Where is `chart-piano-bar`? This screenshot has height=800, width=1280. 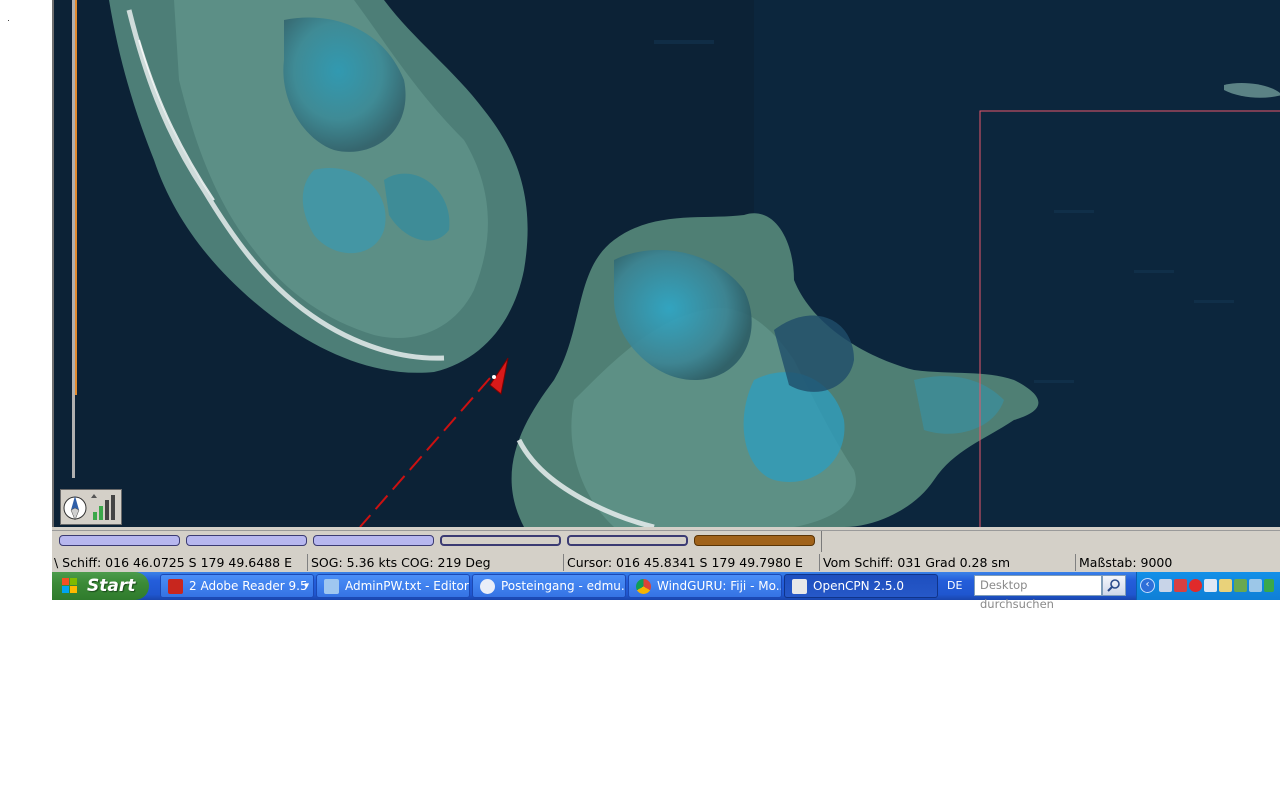
chart-piano-bar is located at coordinates (666, 541).